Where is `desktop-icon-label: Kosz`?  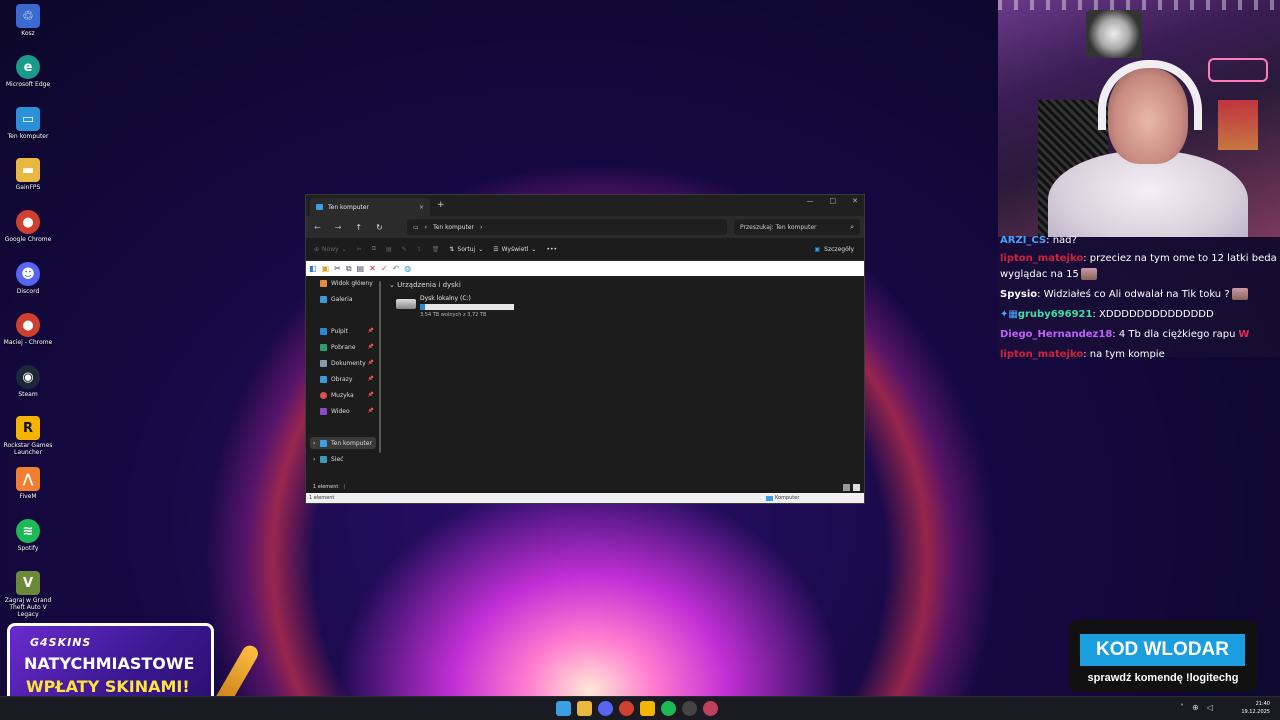 desktop-icon-label: Kosz is located at coordinates (28, 33).